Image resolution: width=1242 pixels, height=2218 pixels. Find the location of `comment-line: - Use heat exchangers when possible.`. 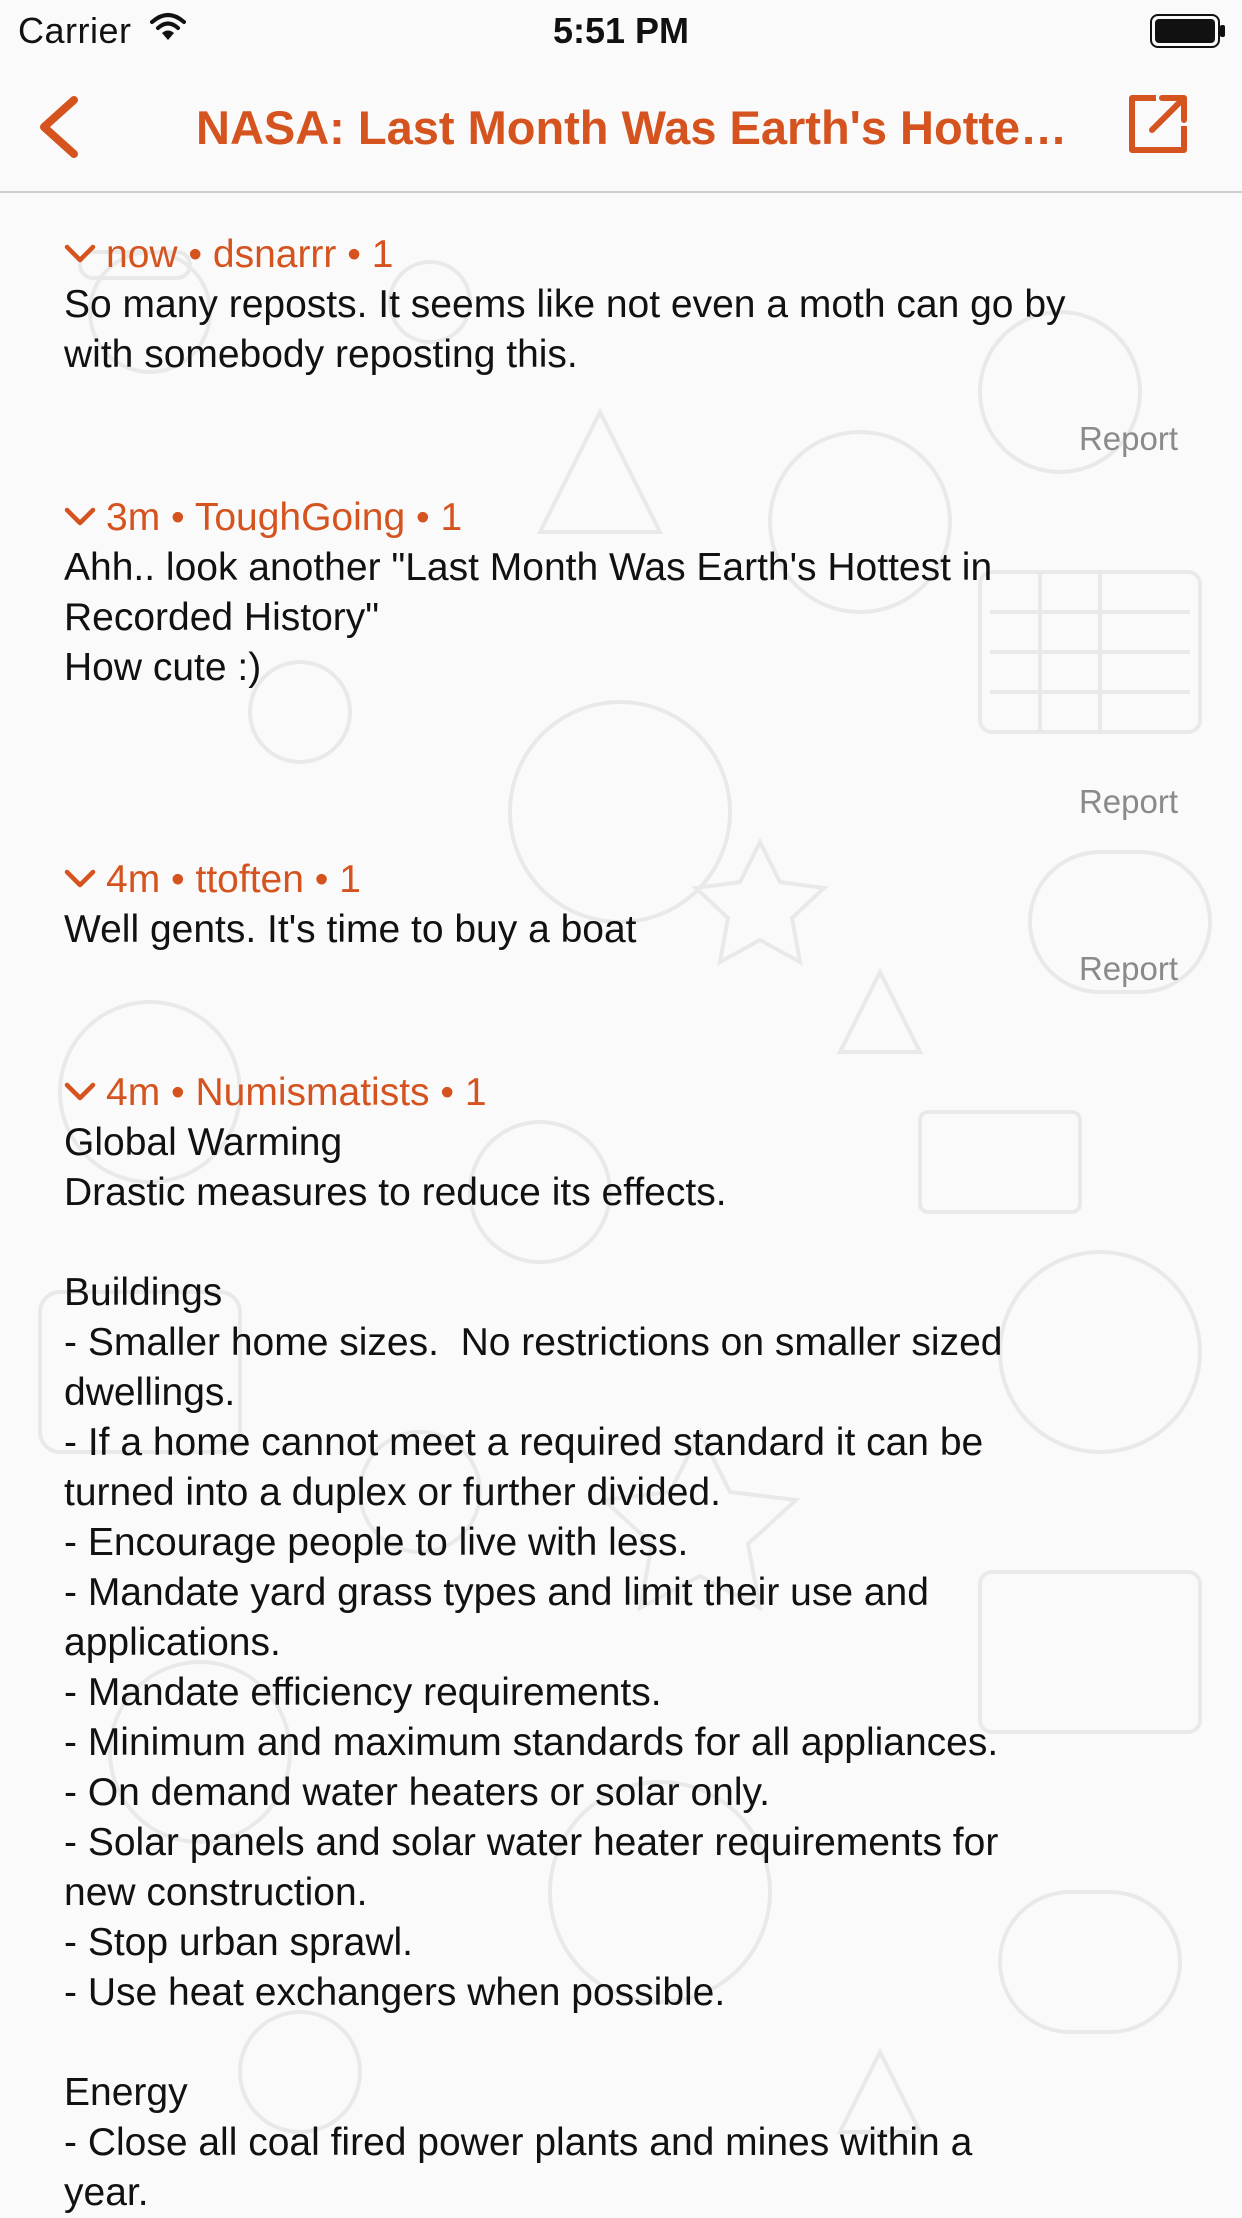

comment-line: - Use heat exchangers when possible. is located at coordinates (395, 1992).